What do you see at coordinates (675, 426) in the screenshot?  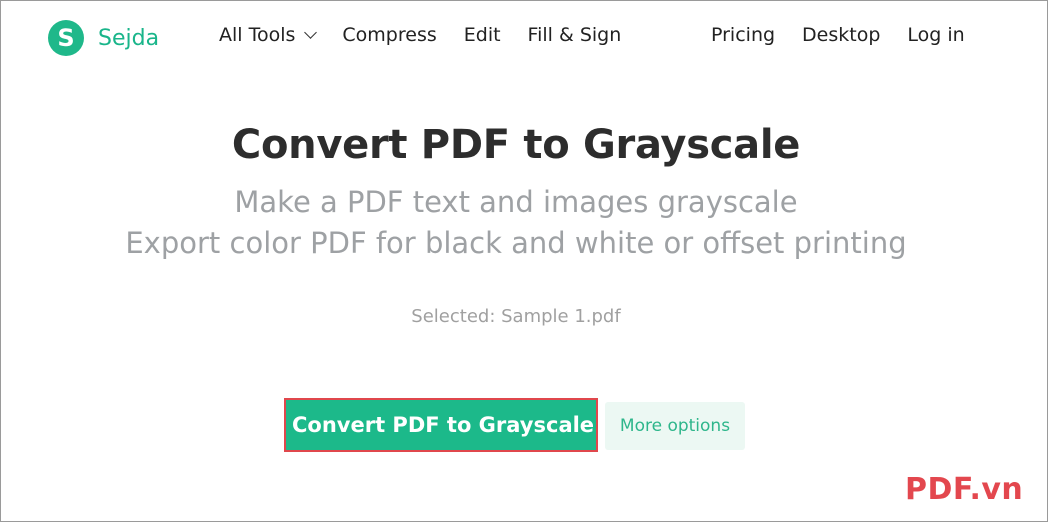 I see `more-options-button: More options` at bounding box center [675, 426].